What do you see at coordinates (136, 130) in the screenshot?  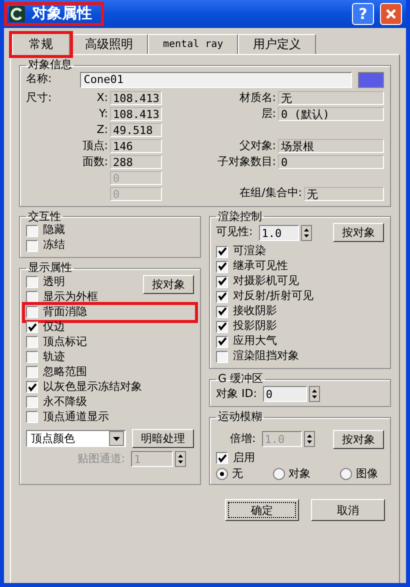 I see `value-field: 49.518` at bounding box center [136, 130].